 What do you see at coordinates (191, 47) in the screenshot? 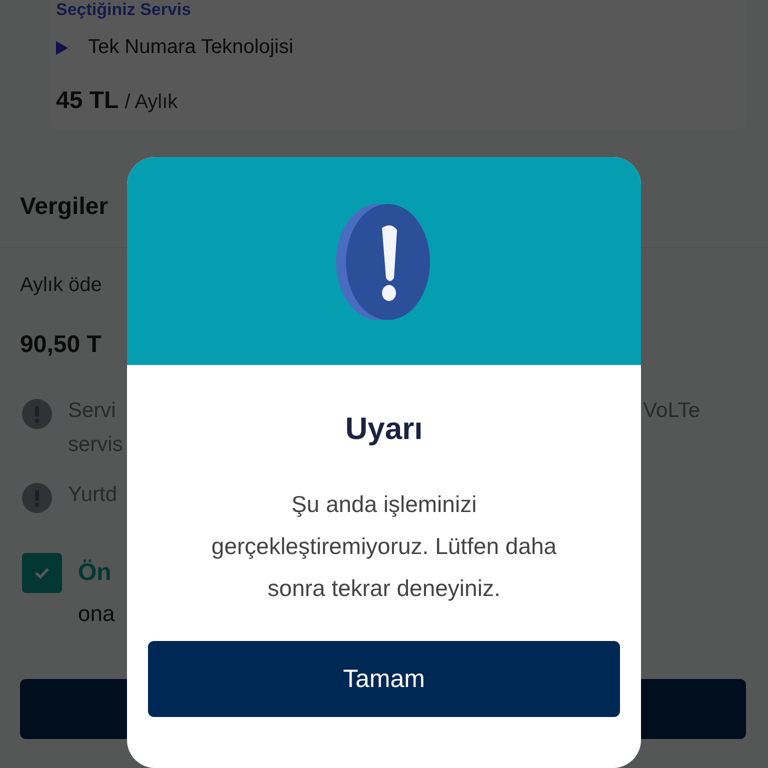
I see `service-name: Tek Numara Teknolojisi` at bounding box center [191, 47].